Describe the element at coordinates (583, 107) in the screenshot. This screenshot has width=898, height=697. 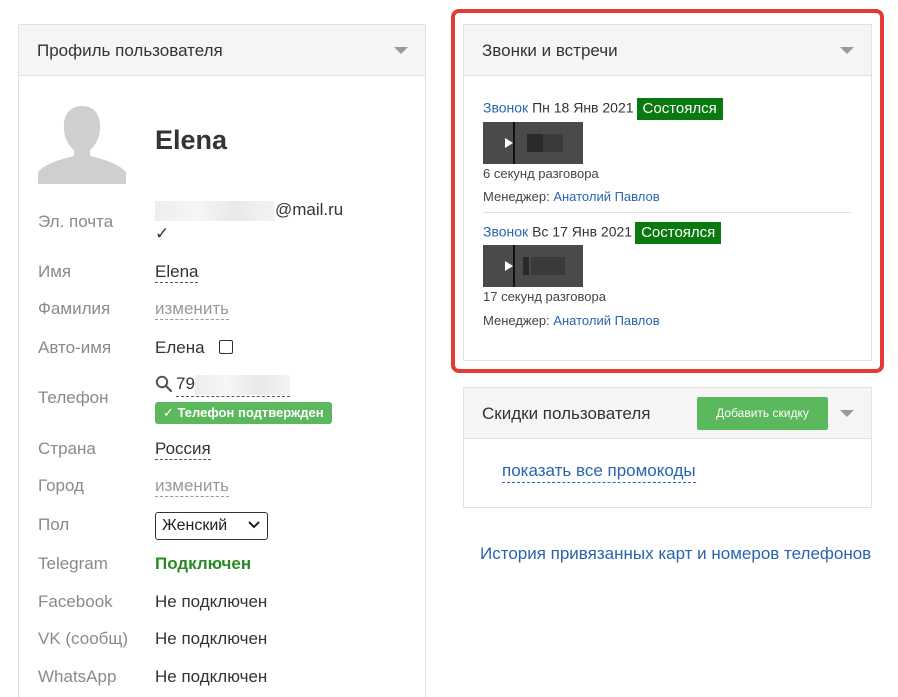
I see `call-date: Пн 18 Янв 2021` at that location.